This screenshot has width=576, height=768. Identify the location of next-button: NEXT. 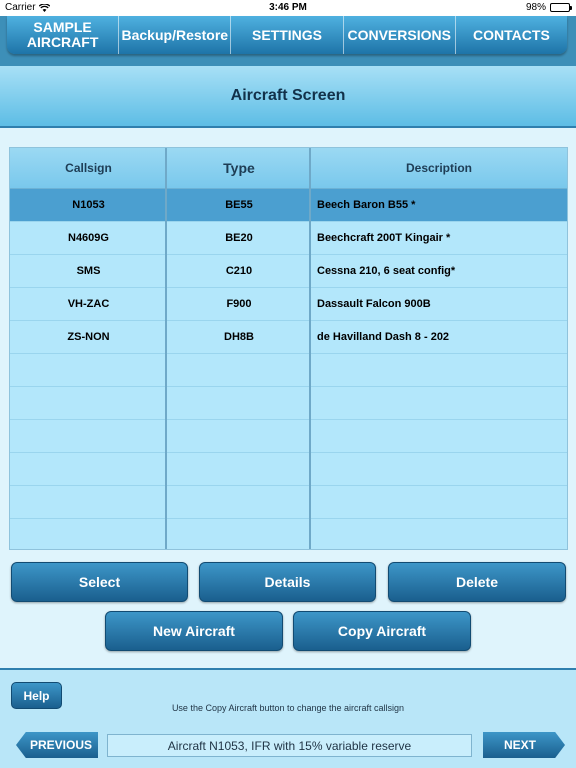
(524, 745).